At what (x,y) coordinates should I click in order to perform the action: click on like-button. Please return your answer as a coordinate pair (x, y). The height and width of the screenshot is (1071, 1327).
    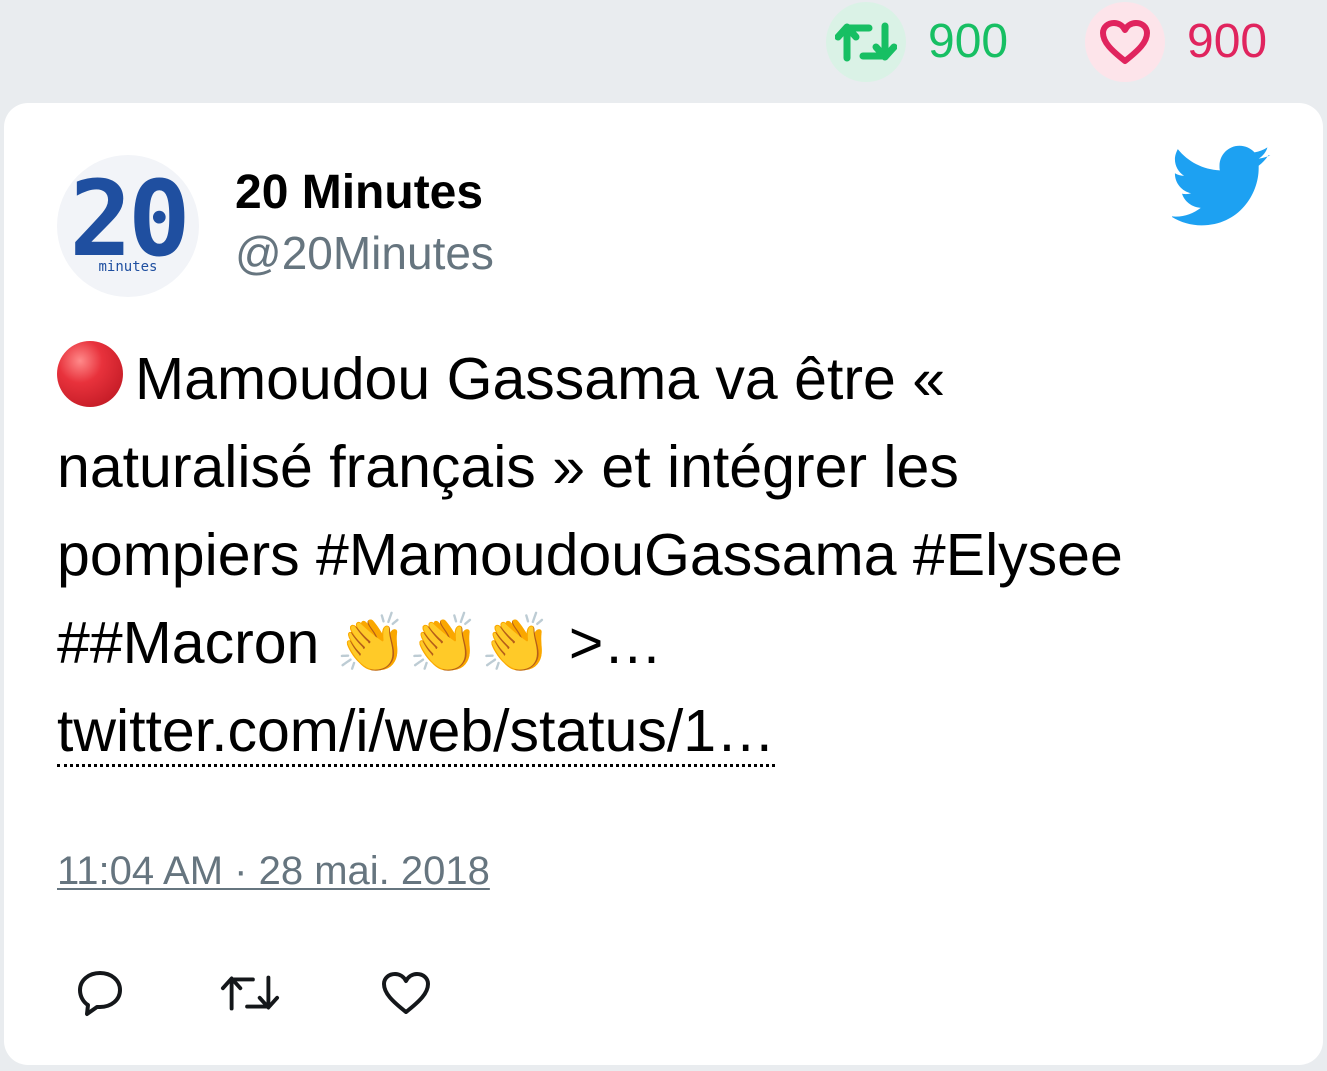
    Looking at the image, I should click on (406, 993).